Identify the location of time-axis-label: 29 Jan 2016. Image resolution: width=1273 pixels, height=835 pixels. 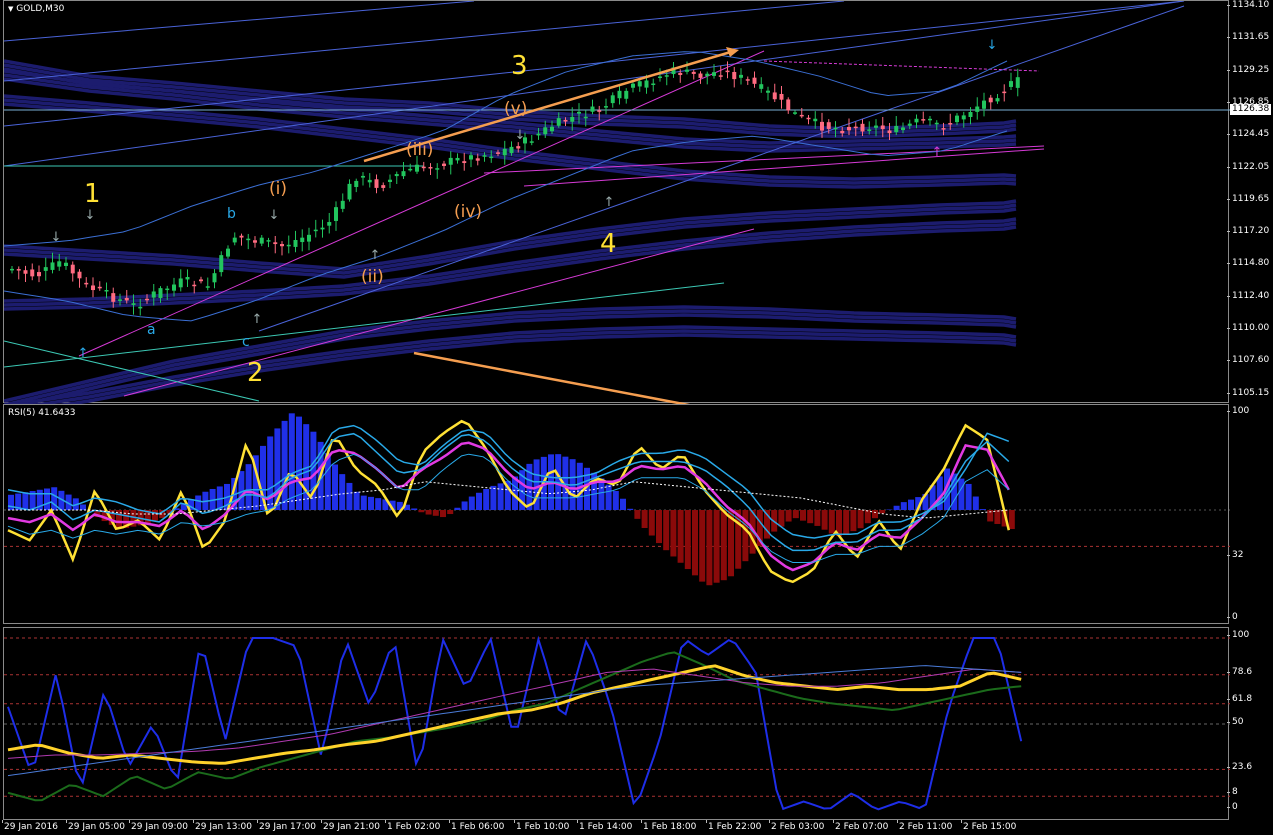
(31, 827).